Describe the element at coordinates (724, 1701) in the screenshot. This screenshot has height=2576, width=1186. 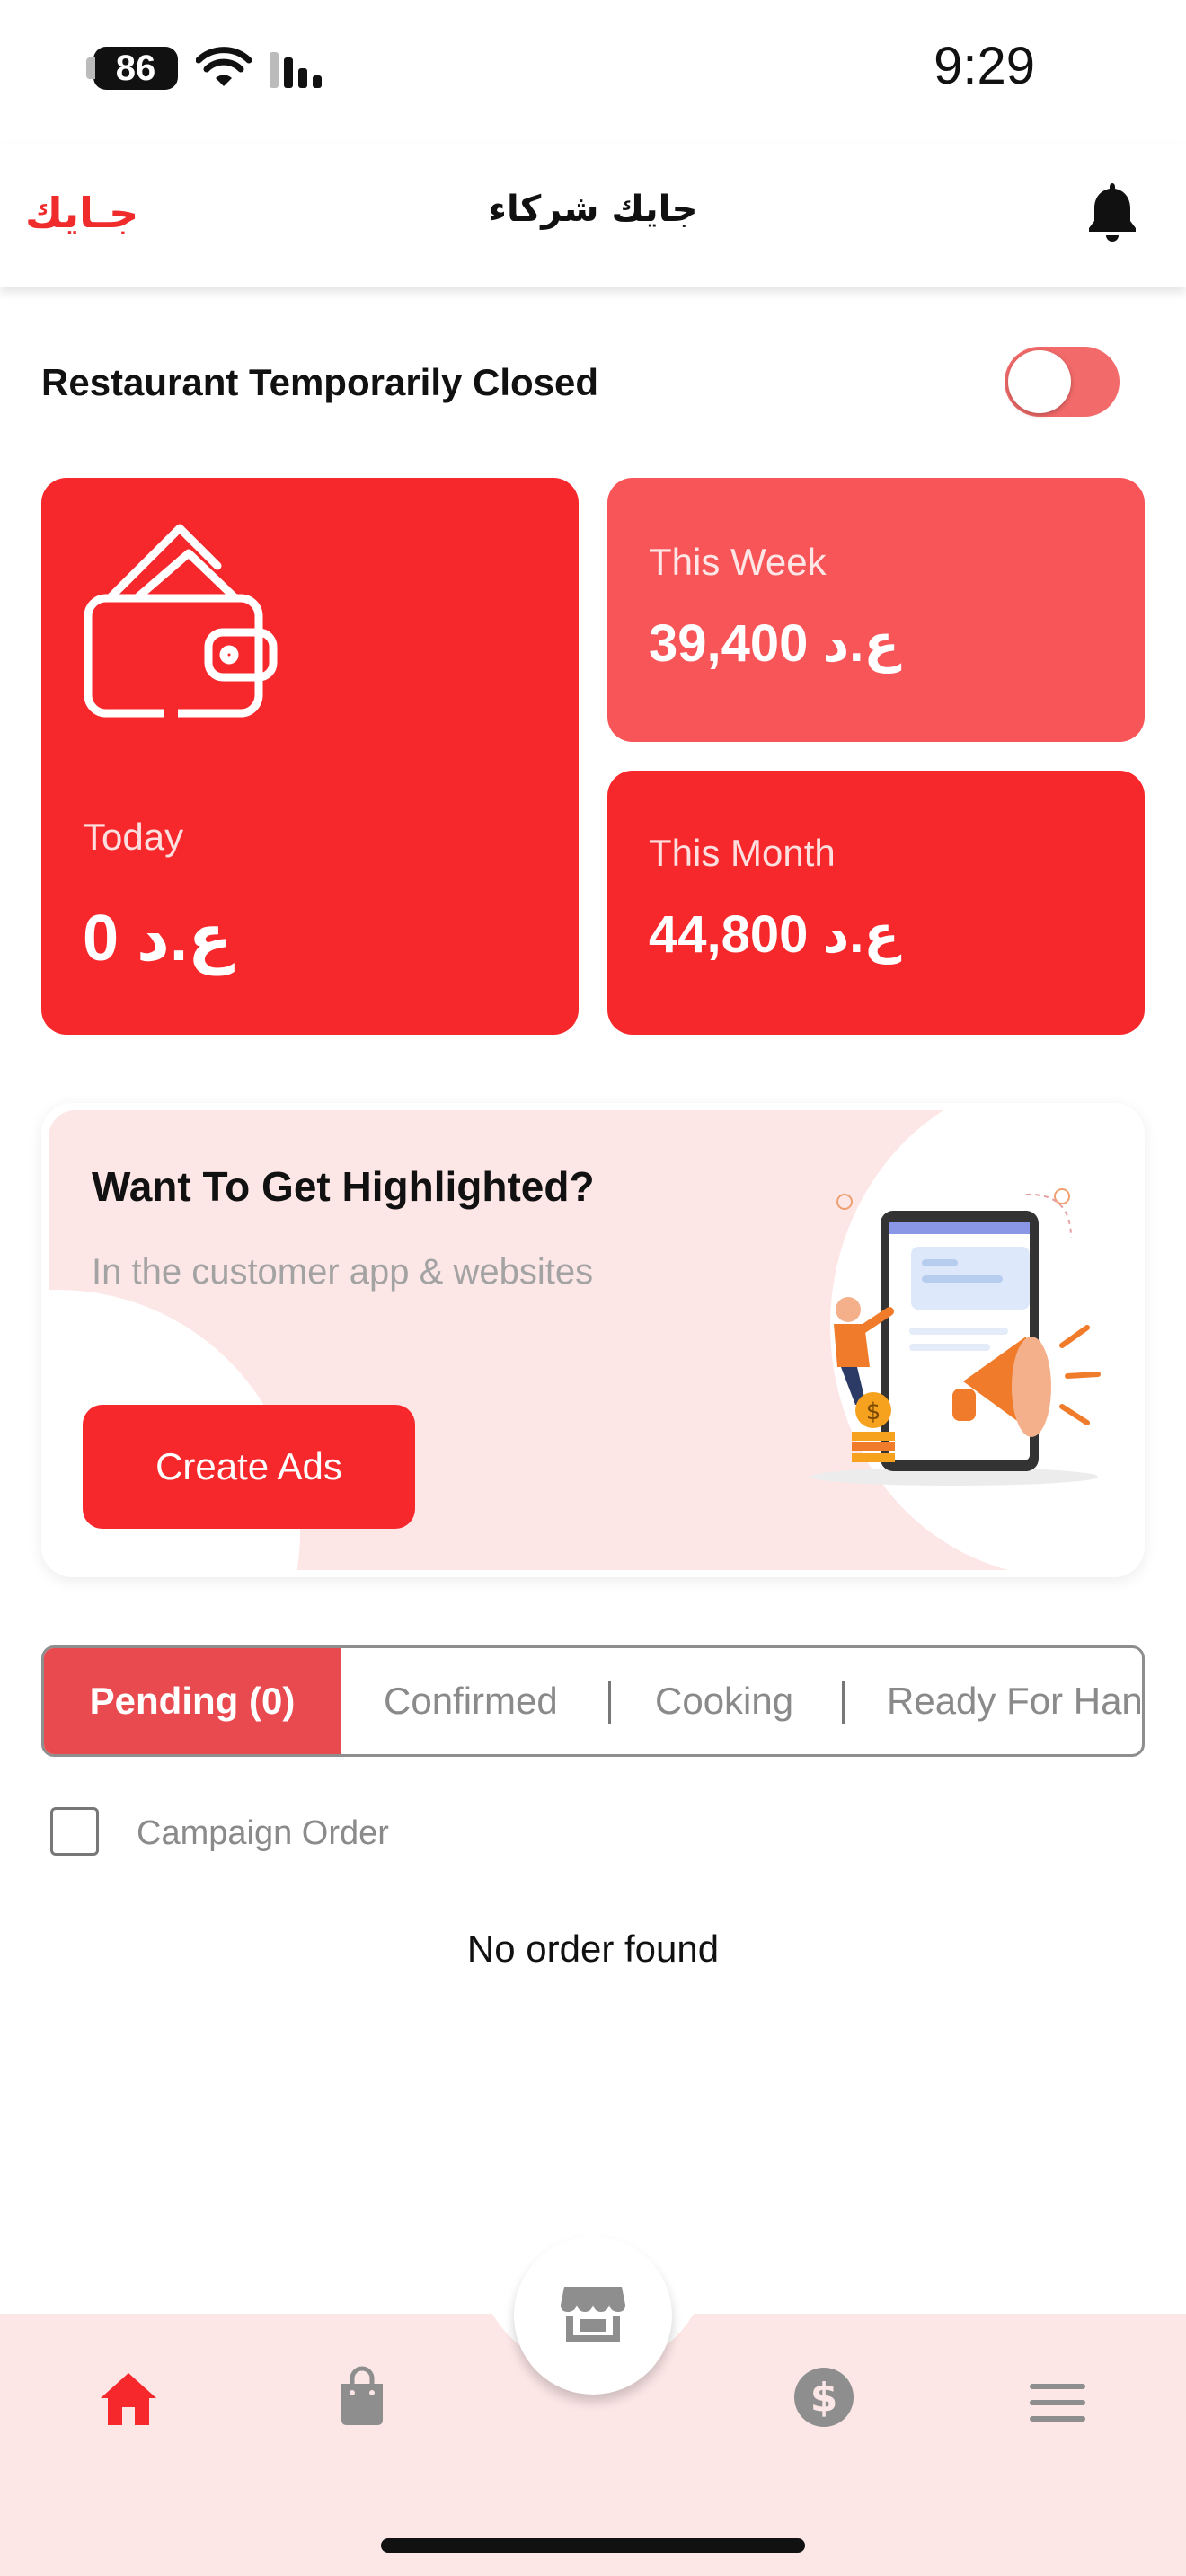
I see `tab-cooking: Cooking` at that location.